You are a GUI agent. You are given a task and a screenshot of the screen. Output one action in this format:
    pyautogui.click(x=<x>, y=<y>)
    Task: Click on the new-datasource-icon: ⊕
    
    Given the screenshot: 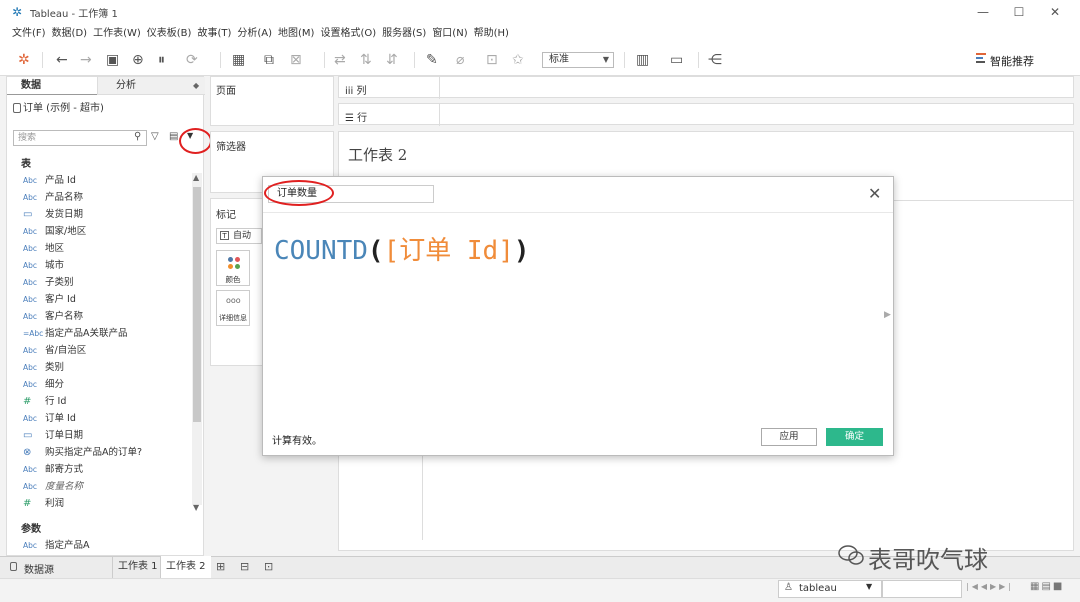 What is the action you would take?
    pyautogui.click(x=138, y=60)
    